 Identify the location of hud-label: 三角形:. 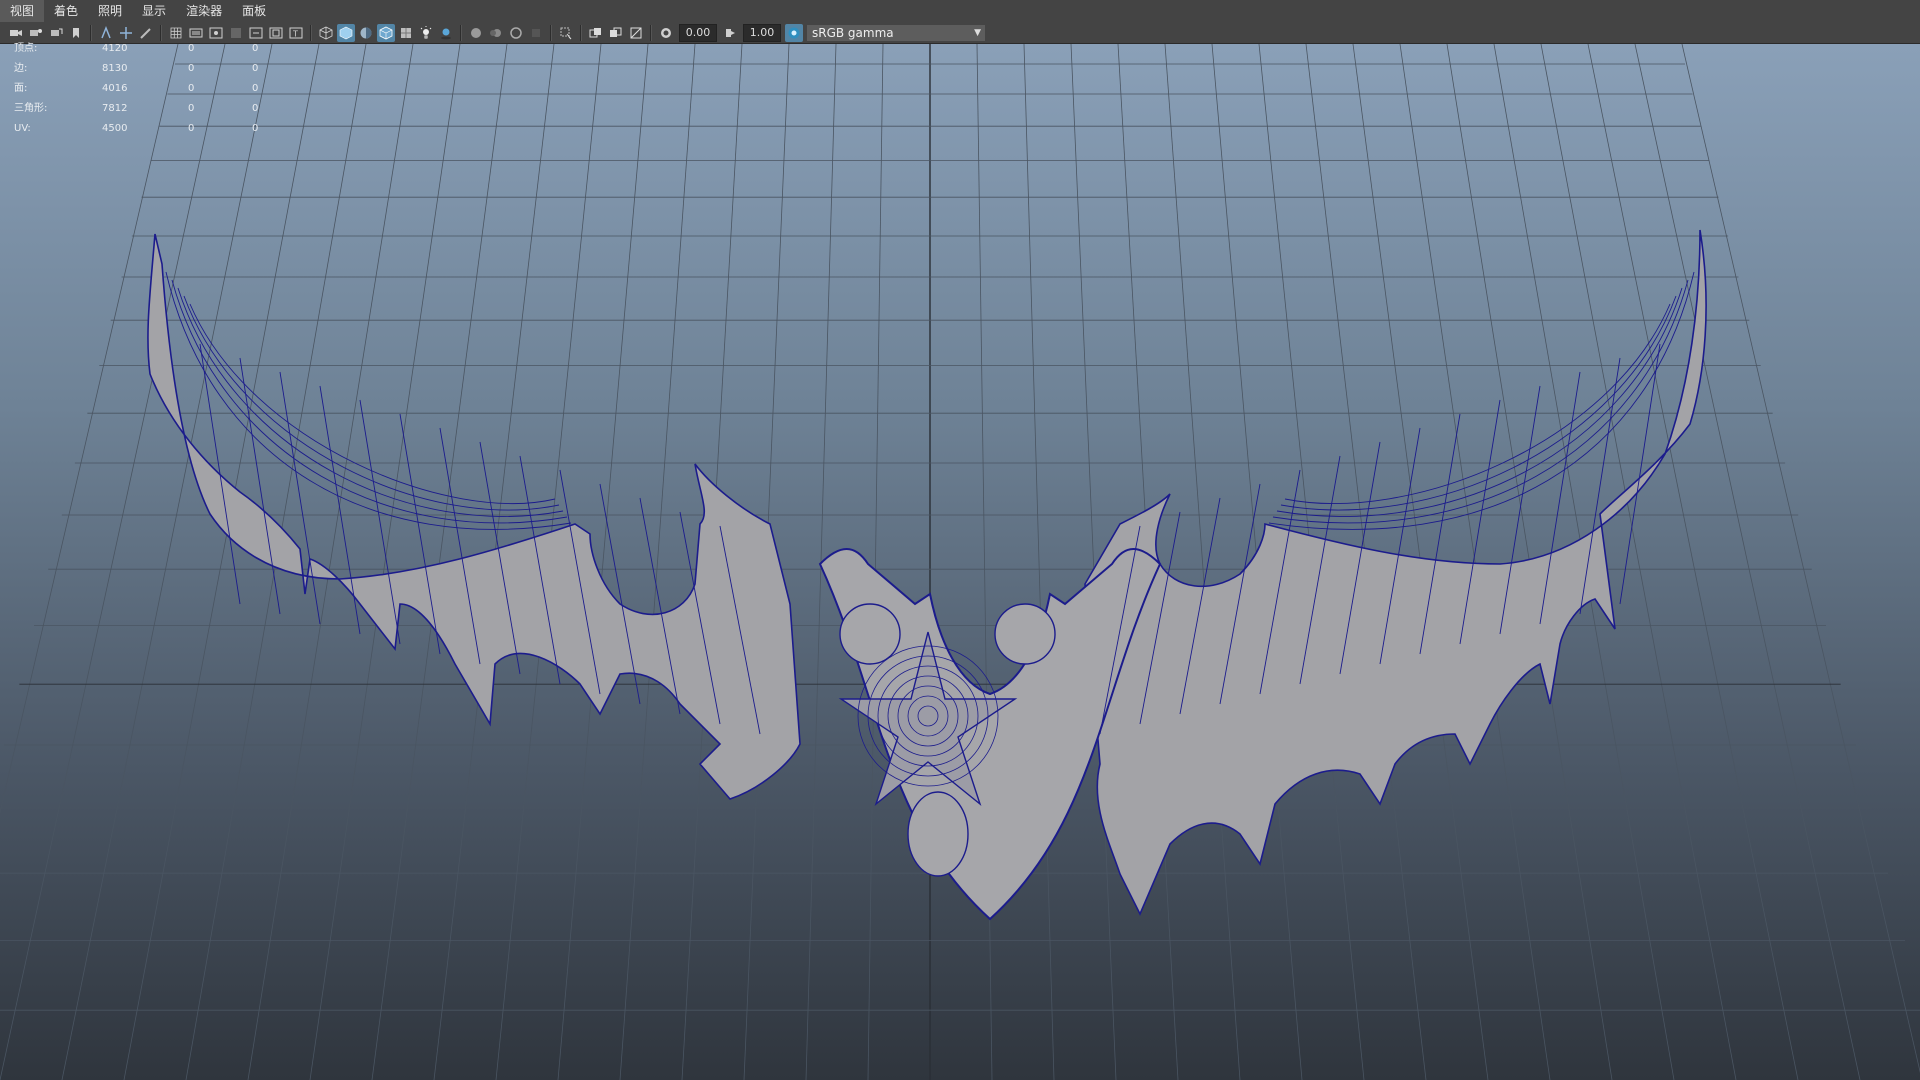
(31, 108).